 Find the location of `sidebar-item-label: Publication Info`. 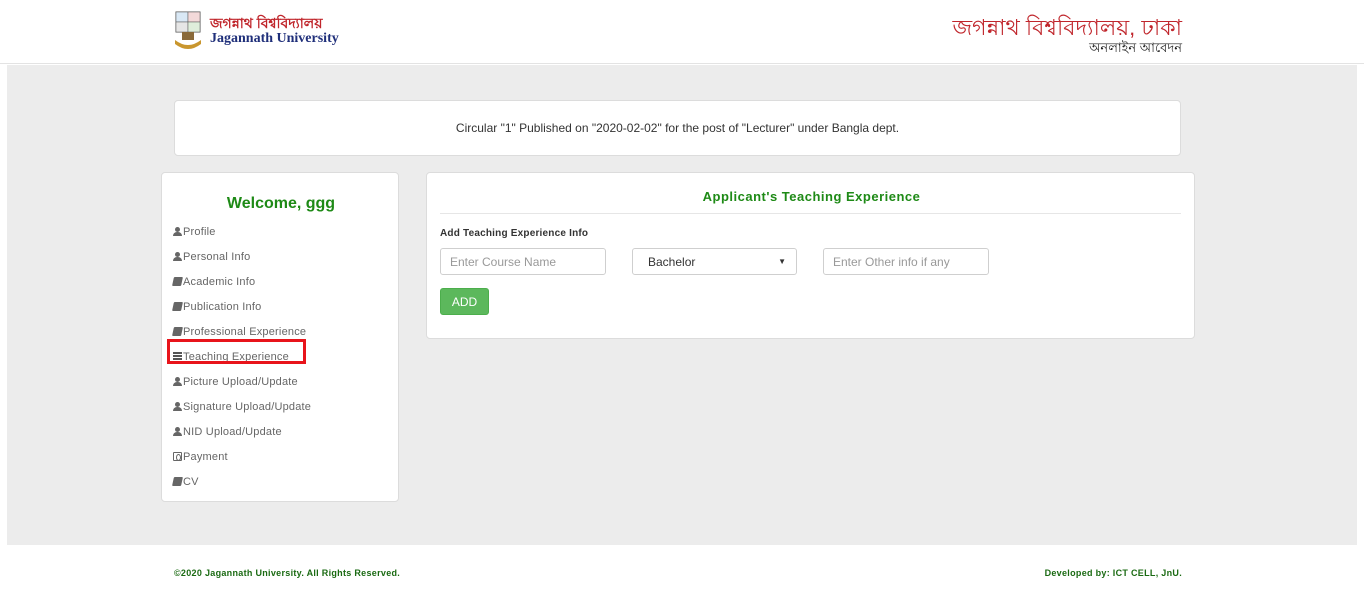

sidebar-item-label: Publication Info is located at coordinates (222, 306).